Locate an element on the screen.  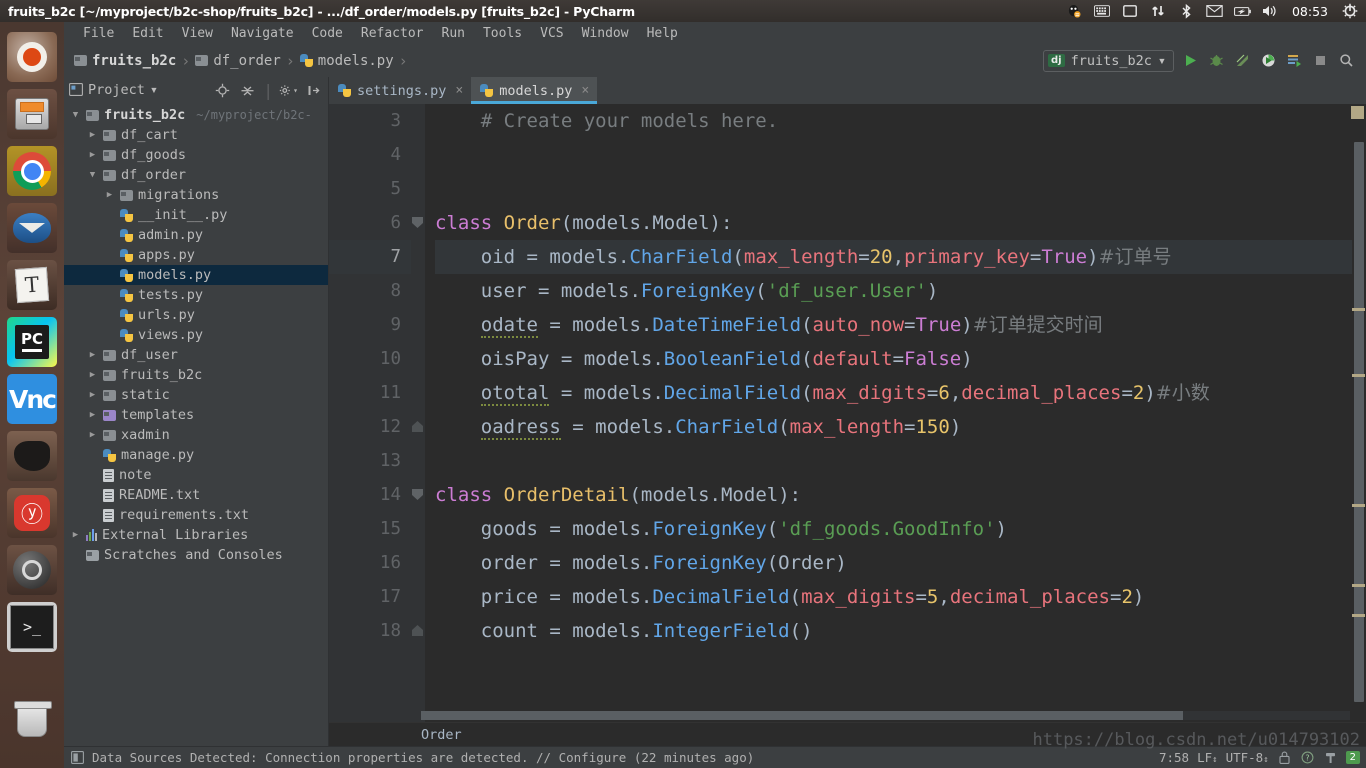
qq-icon is located at coordinates (1074, 11).